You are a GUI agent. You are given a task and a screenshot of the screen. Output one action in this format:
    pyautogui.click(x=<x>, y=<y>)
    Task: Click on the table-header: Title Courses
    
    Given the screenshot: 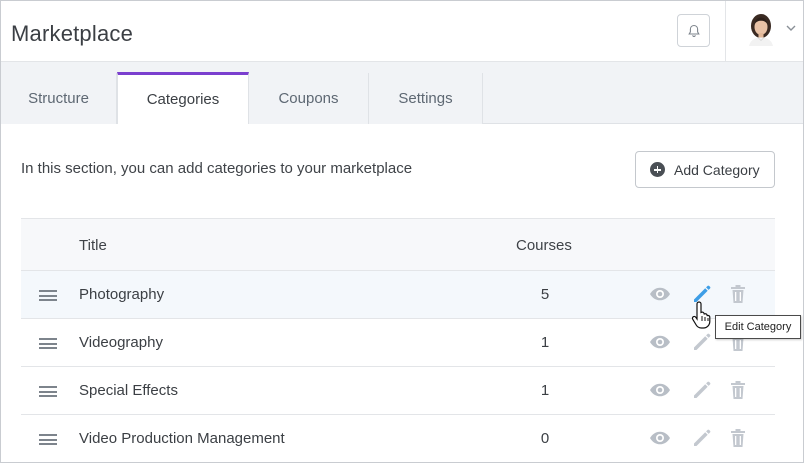 What is the action you would take?
    pyautogui.click(x=398, y=245)
    